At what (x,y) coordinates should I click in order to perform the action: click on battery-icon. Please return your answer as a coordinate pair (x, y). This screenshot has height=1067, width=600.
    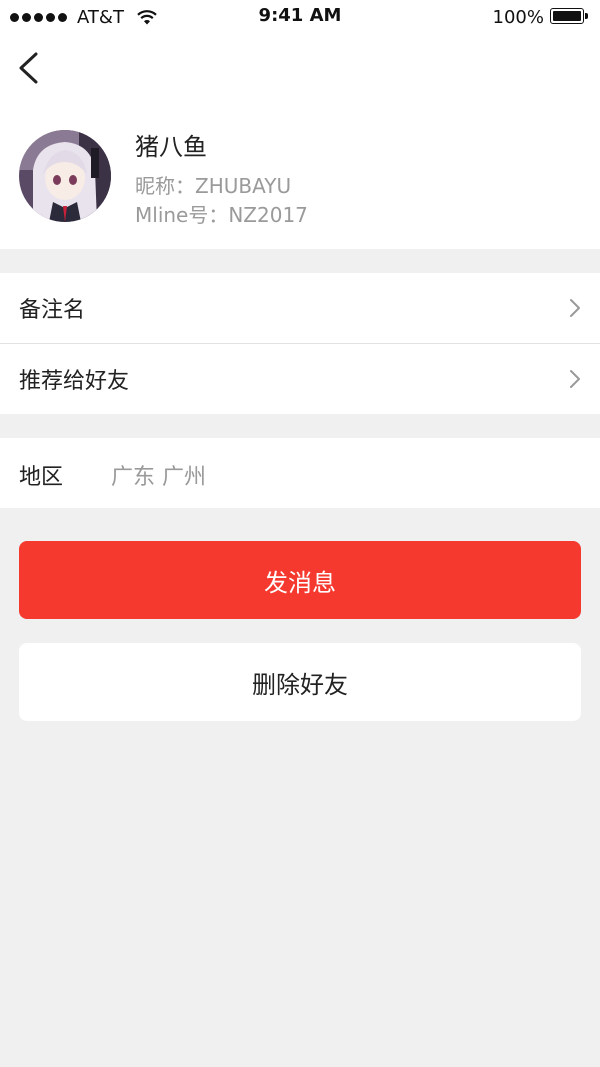
    Looking at the image, I should click on (570, 17).